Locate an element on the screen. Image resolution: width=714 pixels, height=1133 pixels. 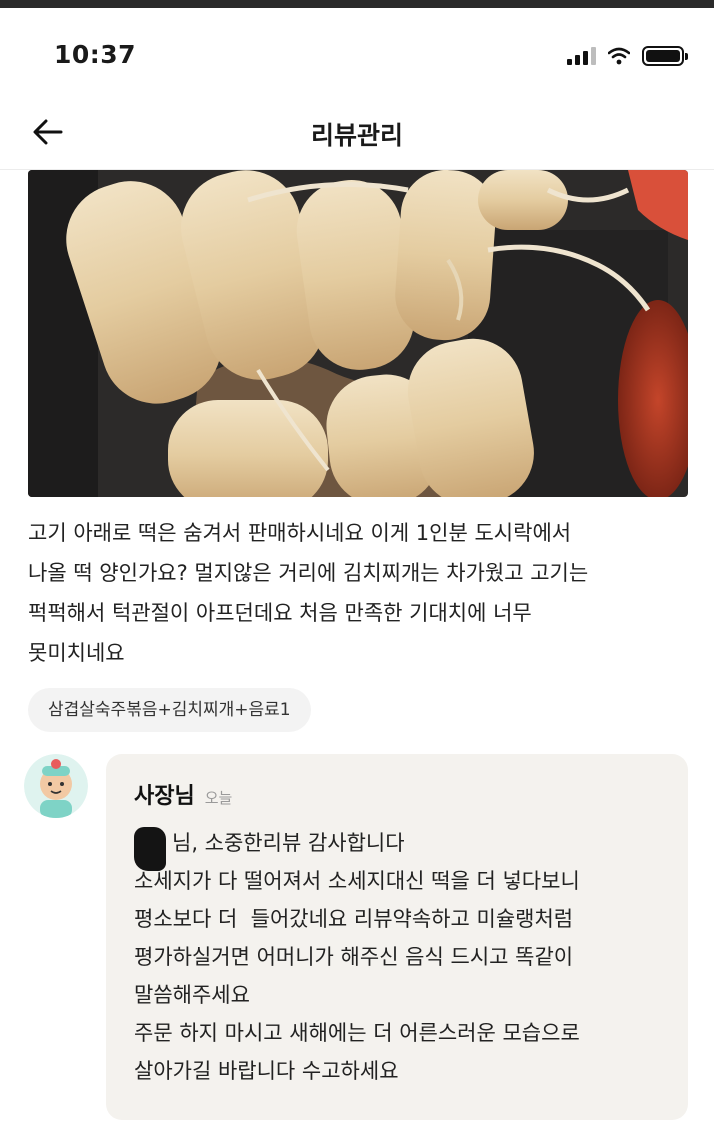
reply-author: 사장님 is located at coordinates (164, 796).